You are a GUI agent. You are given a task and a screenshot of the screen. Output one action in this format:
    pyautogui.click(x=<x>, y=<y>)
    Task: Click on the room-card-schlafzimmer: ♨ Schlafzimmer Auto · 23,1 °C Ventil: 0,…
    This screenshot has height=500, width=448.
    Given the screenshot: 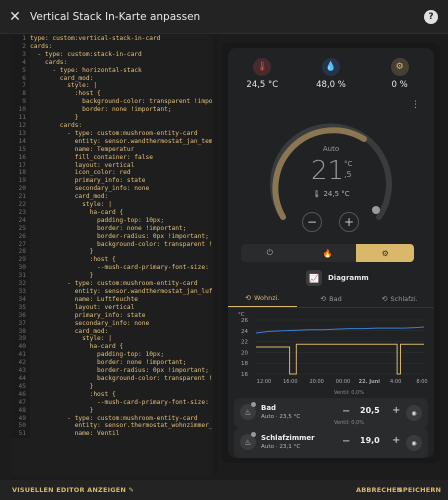 What is the action you would take?
    pyautogui.click(x=331, y=439)
    